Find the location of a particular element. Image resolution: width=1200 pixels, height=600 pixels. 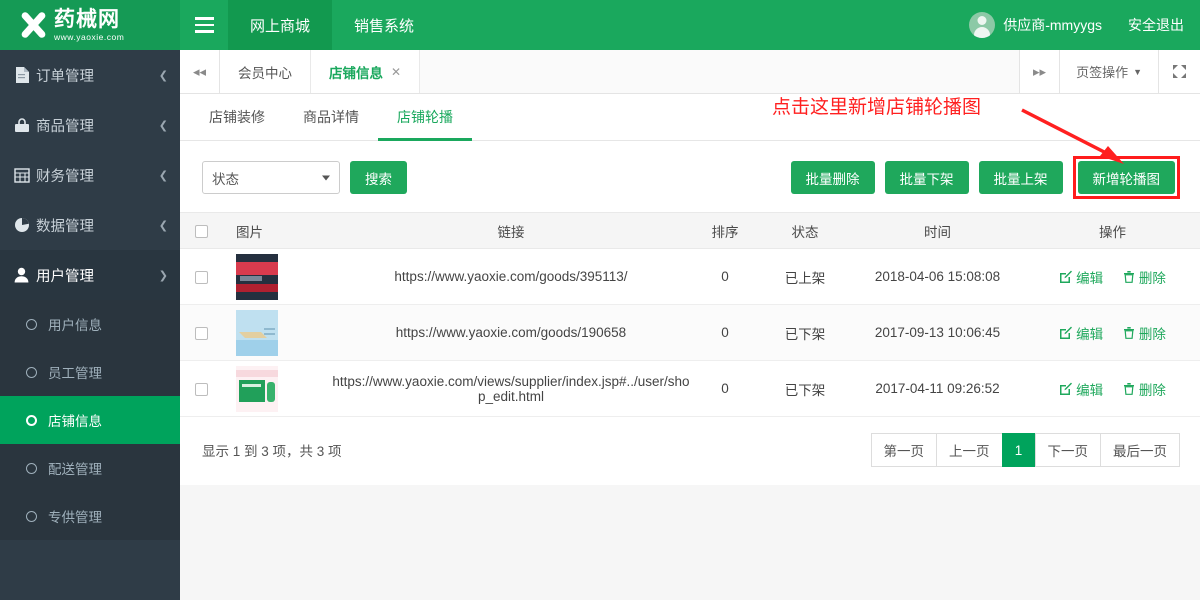

sidebar-subitem-shop-info: 店铺信息 is located at coordinates (90, 420).